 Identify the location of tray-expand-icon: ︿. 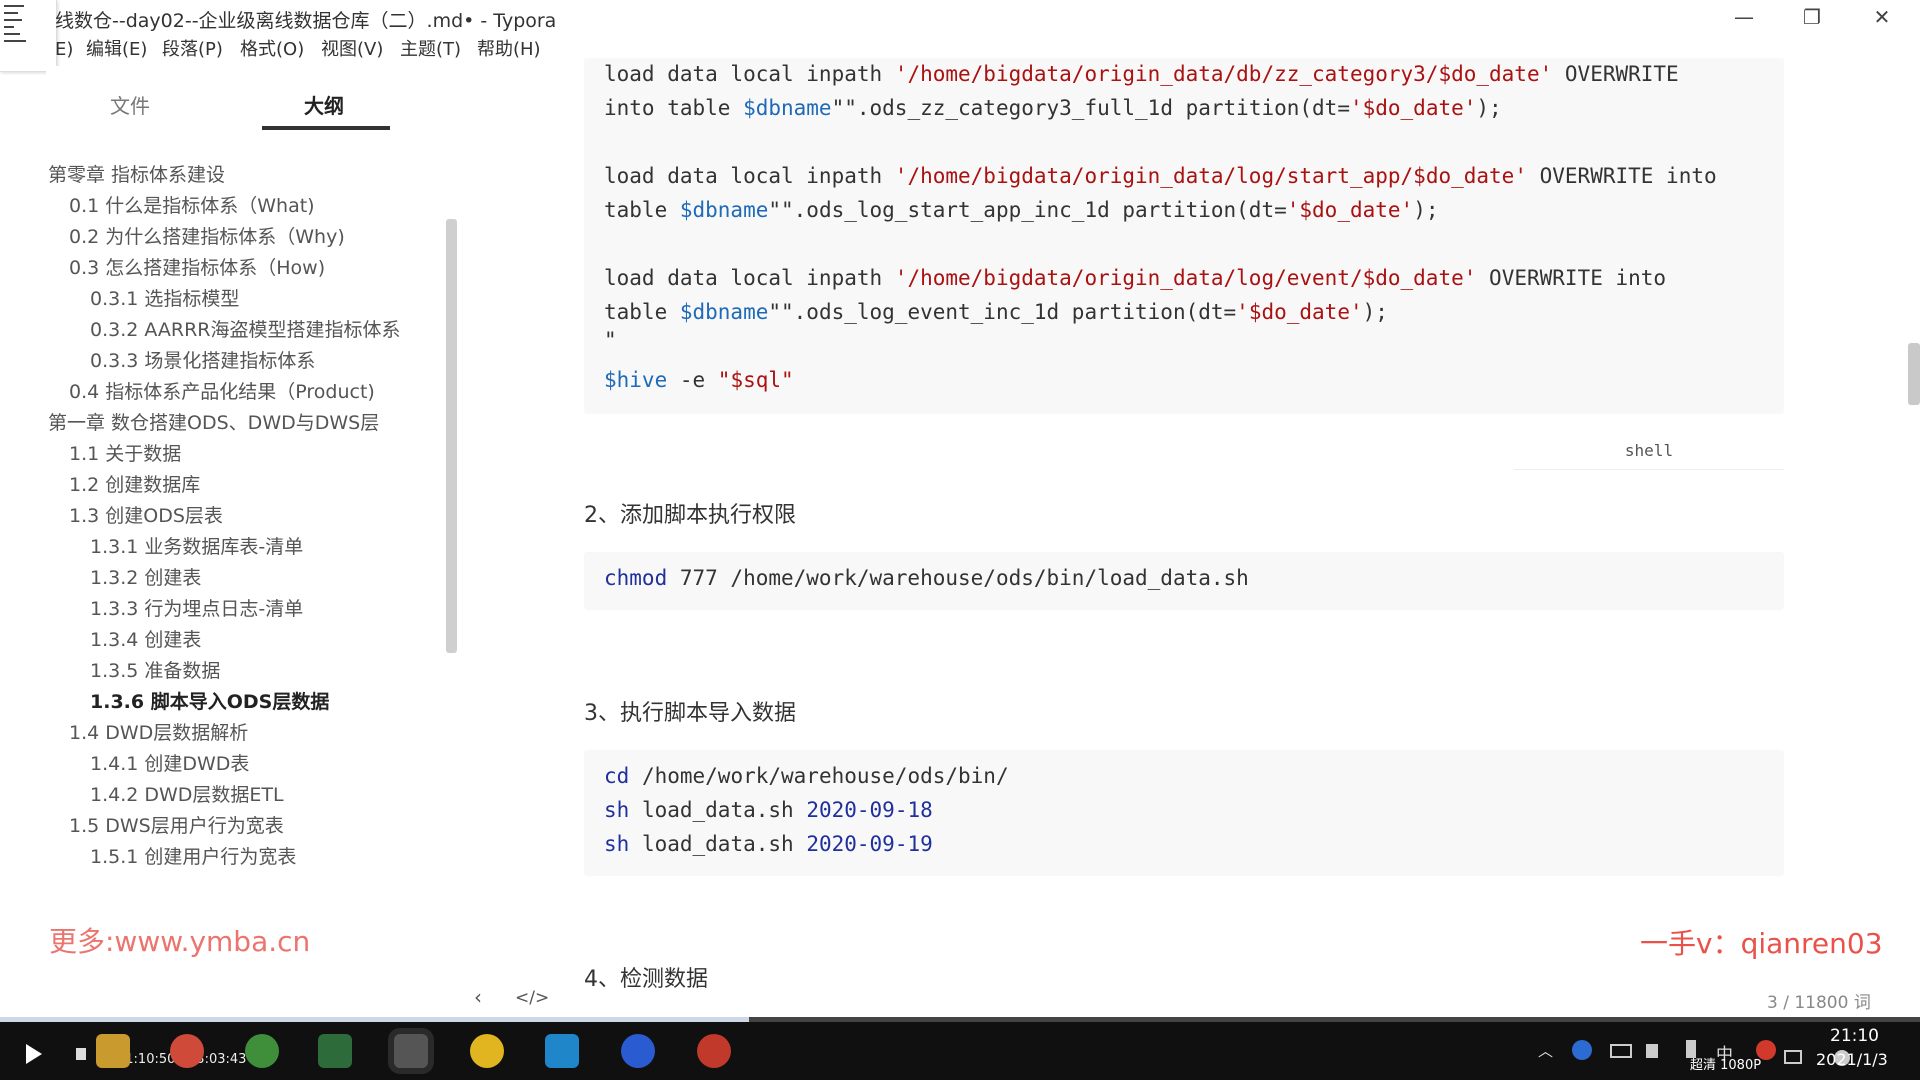
(1545, 1050).